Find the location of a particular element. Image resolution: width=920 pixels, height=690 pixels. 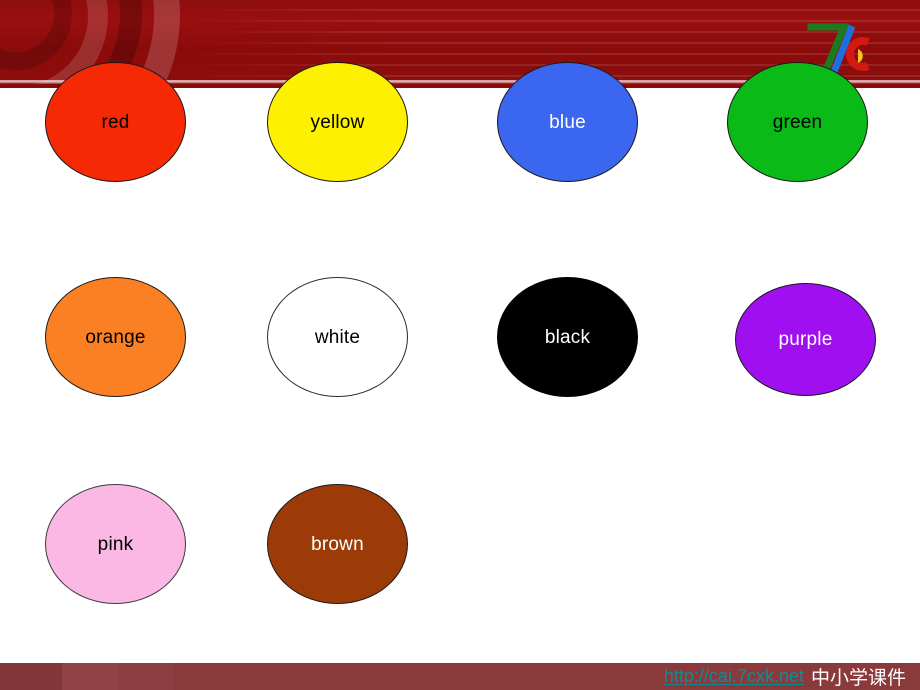

color-bubble-label: red is located at coordinates (115, 122).